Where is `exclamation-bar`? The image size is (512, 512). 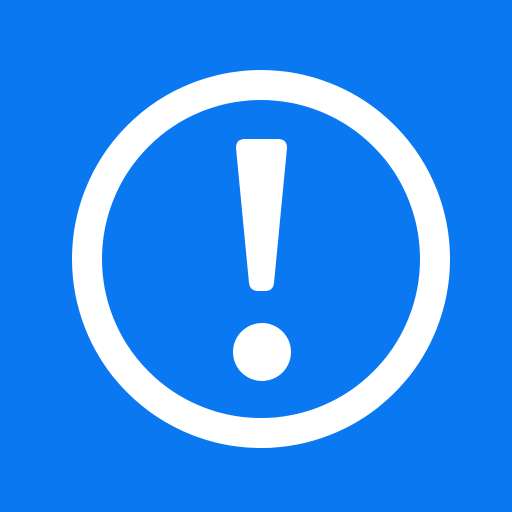 exclamation-bar is located at coordinates (261, 215).